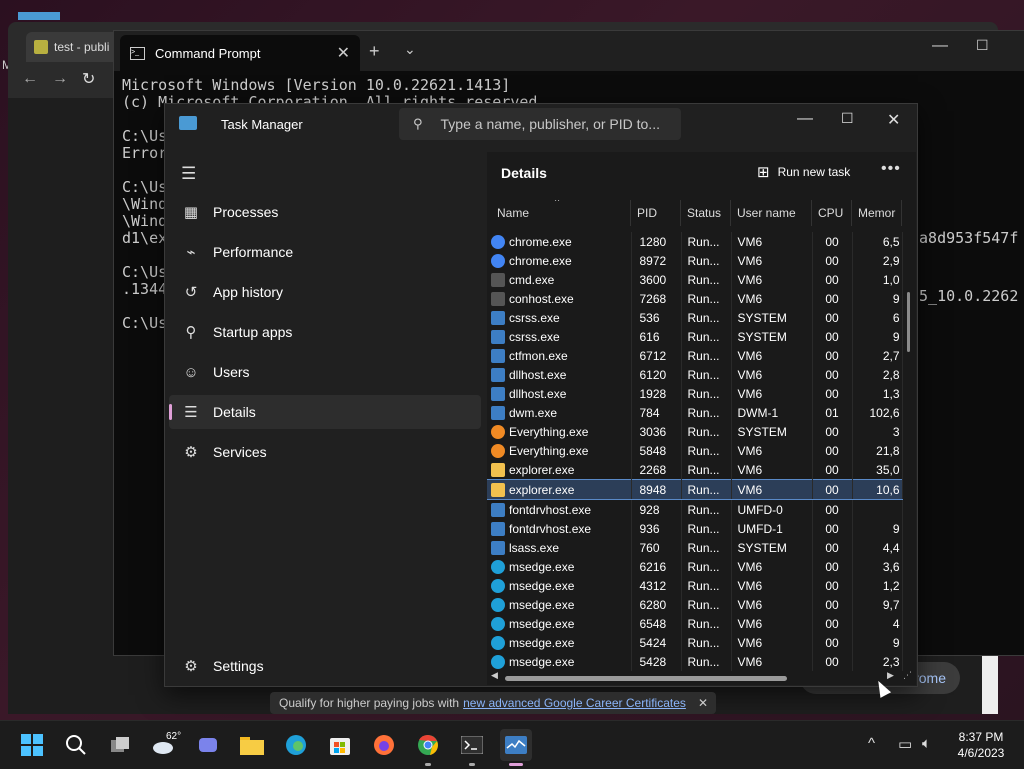 The width and height of the screenshot is (1024, 769). What do you see at coordinates (896, 642) in the screenshot?
I see `process-memory: 9` at bounding box center [896, 642].